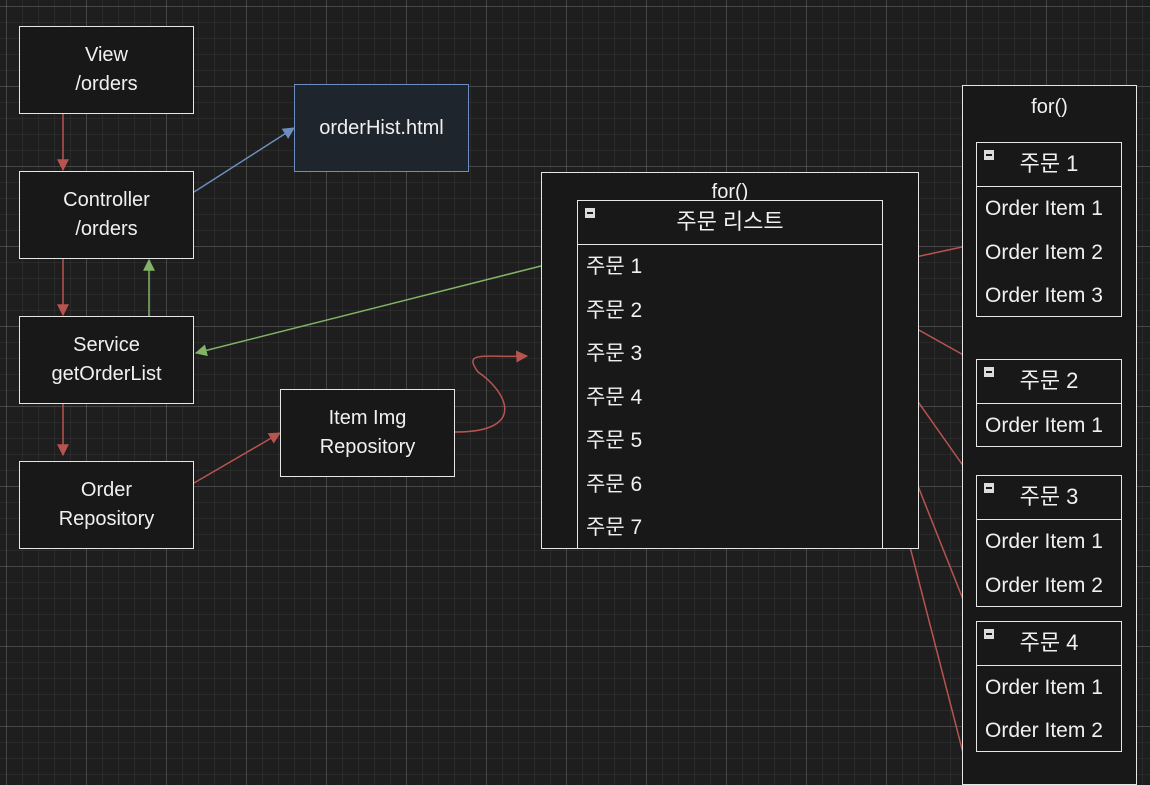 The height and width of the screenshot is (785, 1150). Describe the element at coordinates (730, 354) in the screenshot. I see `list-item: 주문 3` at that location.